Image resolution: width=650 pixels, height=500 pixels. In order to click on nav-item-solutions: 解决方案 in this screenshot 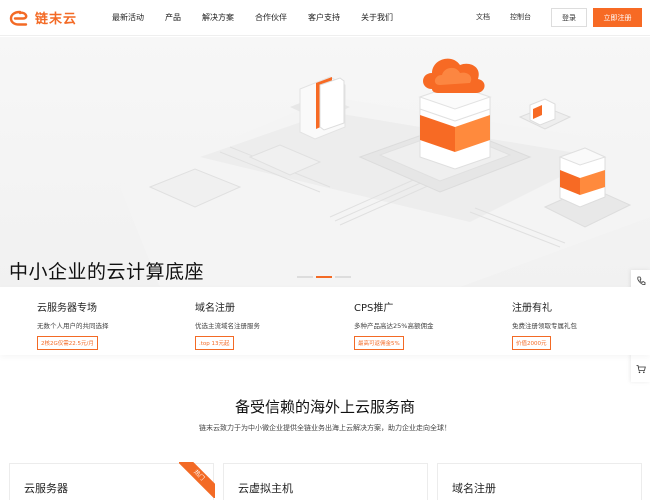, I will do `click(218, 17)`.